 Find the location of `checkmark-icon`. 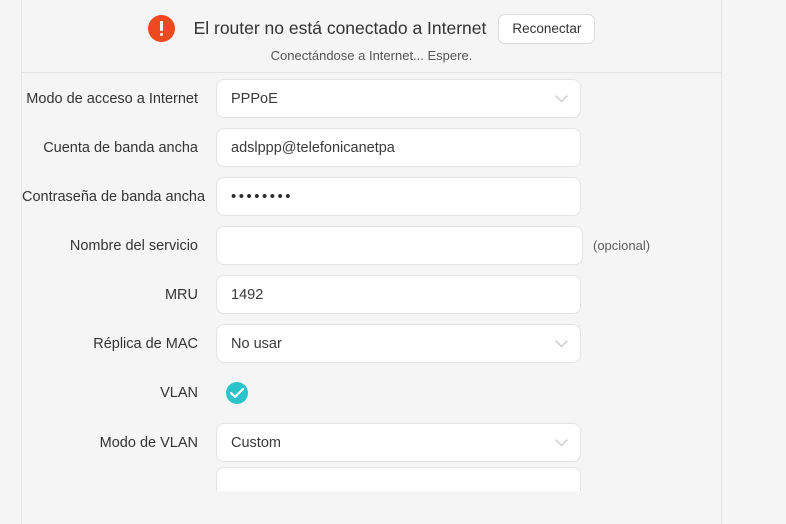

checkmark-icon is located at coordinates (237, 393).